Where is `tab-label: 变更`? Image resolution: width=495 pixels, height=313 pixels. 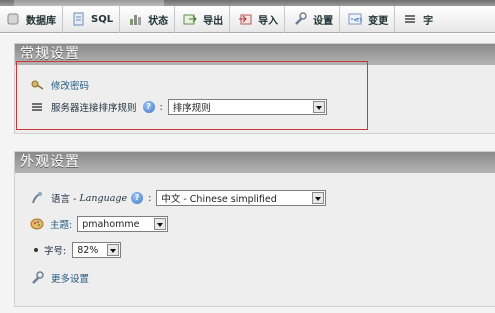
tab-label: 变更 is located at coordinates (378, 21).